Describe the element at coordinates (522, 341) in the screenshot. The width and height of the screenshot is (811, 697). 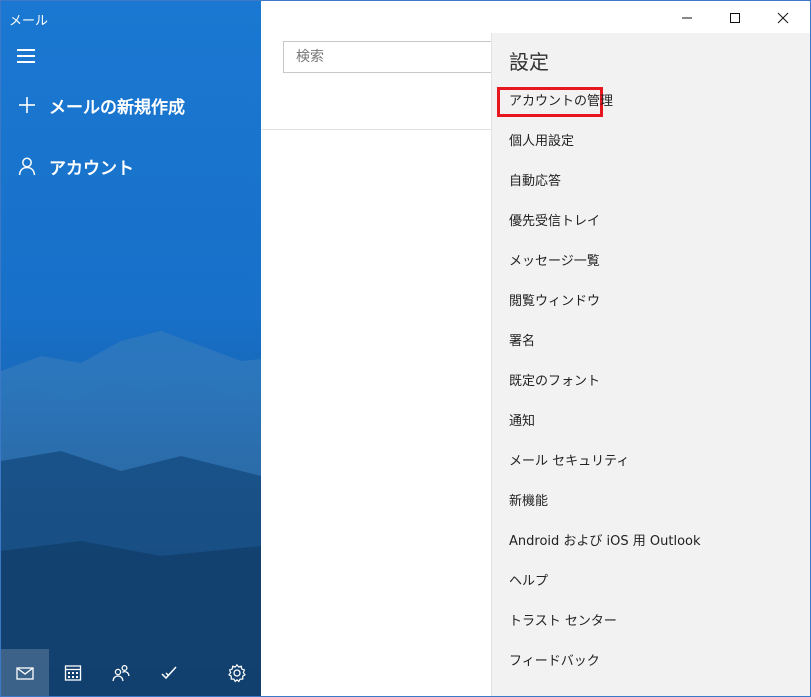
I see `settings-item-label: 署名` at that location.